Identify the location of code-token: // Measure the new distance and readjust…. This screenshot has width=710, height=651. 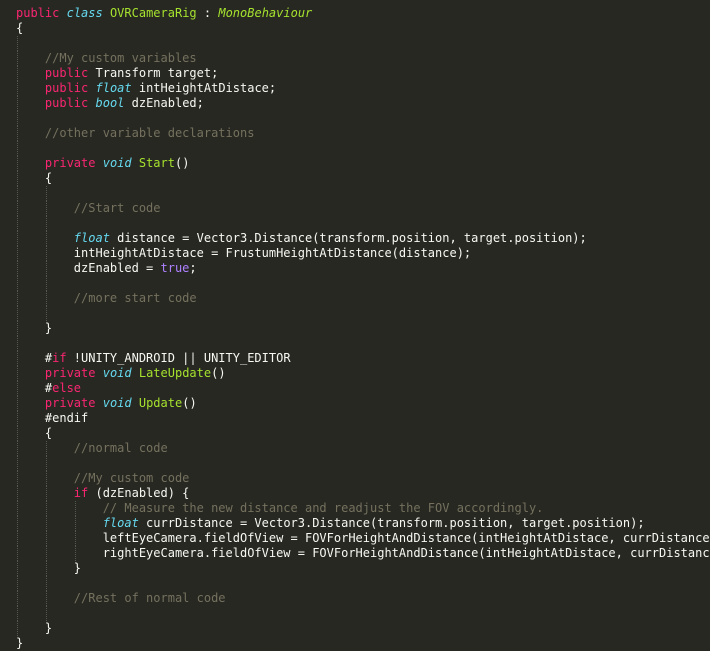
(280, 508).